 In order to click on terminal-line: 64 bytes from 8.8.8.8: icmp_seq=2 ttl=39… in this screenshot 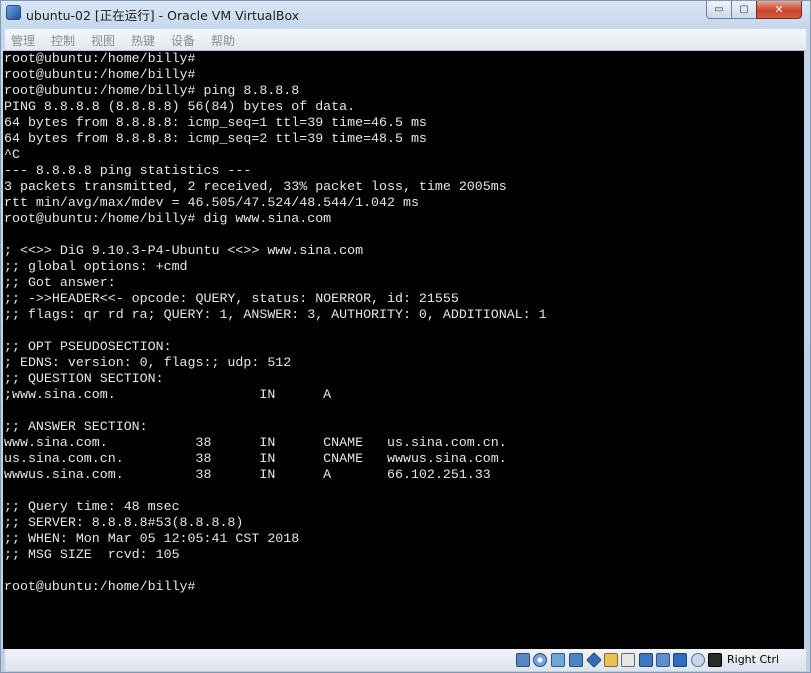, I will do `click(215, 138)`.